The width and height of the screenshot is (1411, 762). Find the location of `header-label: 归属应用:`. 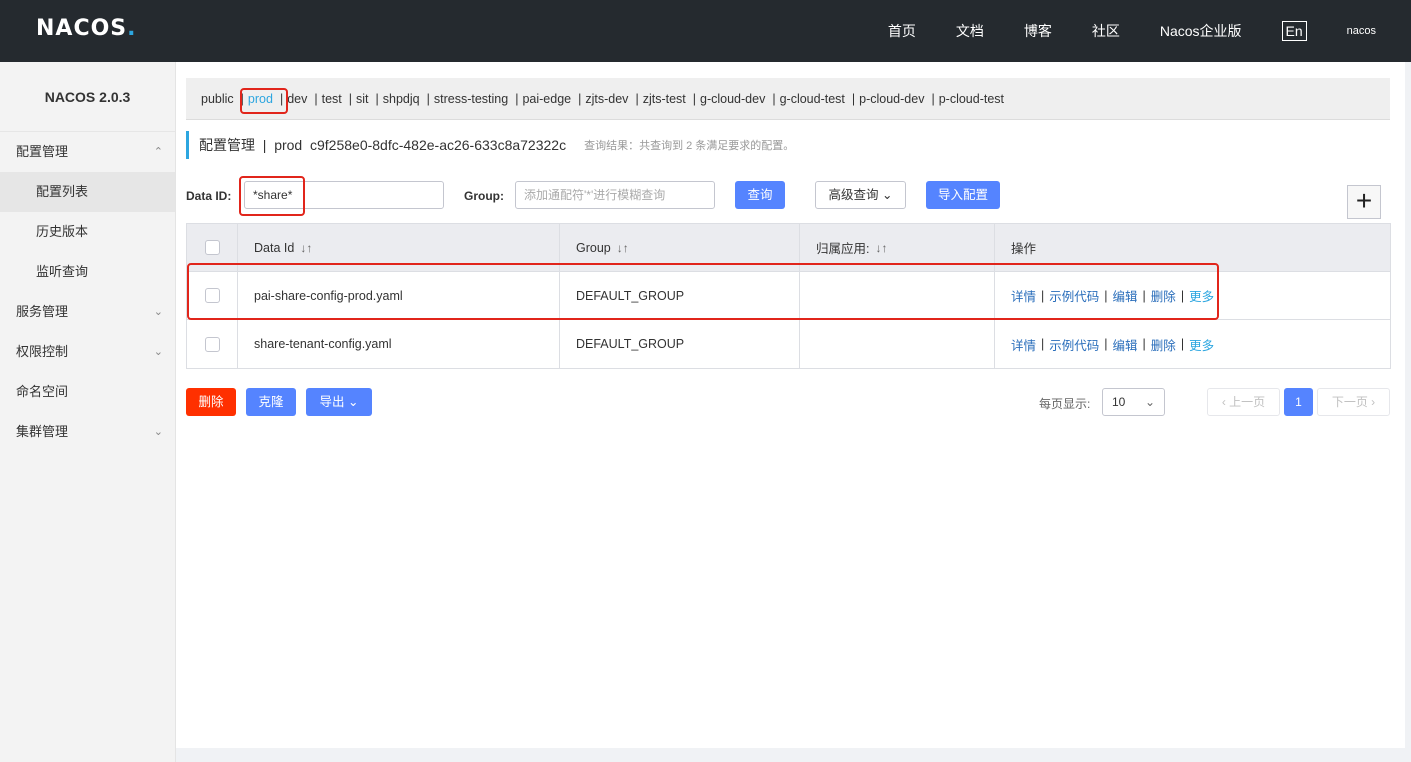

header-label: 归属应用: is located at coordinates (843, 249).